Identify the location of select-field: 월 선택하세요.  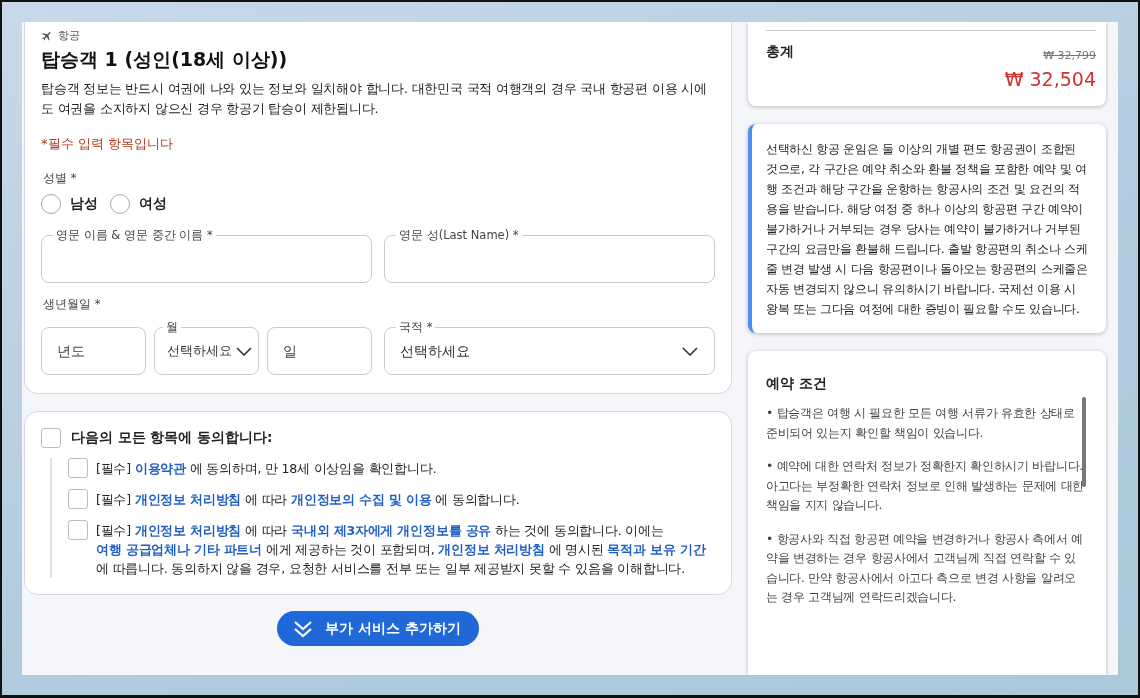
(206, 347).